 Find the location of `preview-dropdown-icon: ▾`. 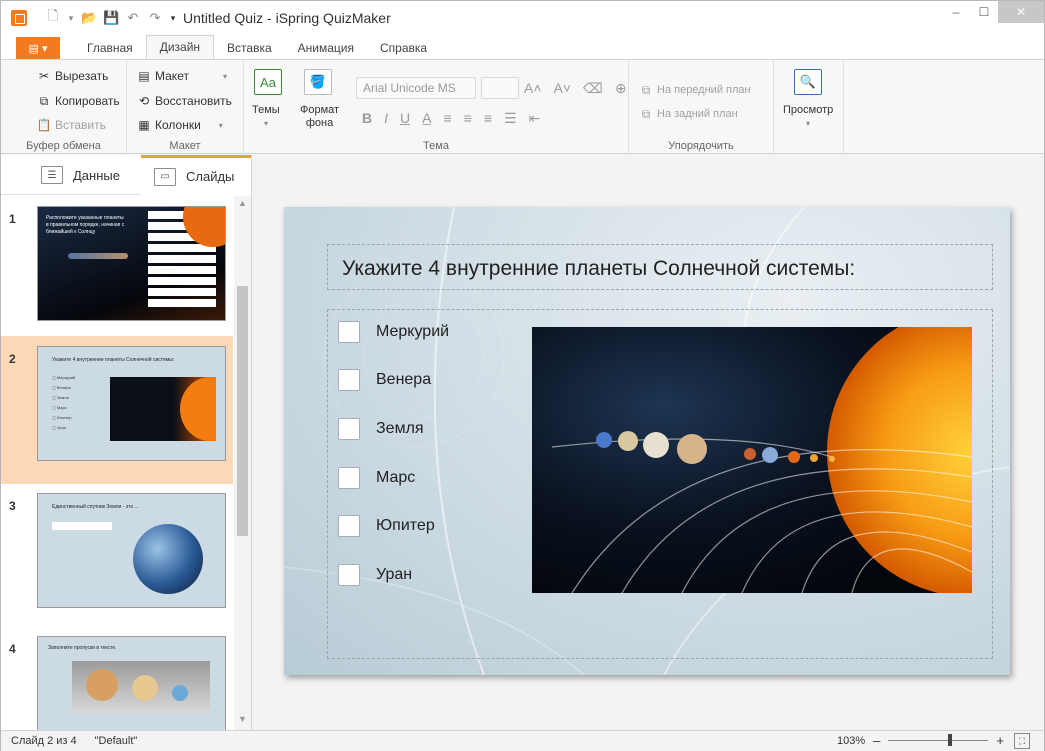

preview-dropdown-icon: ▾ is located at coordinates (808, 123).